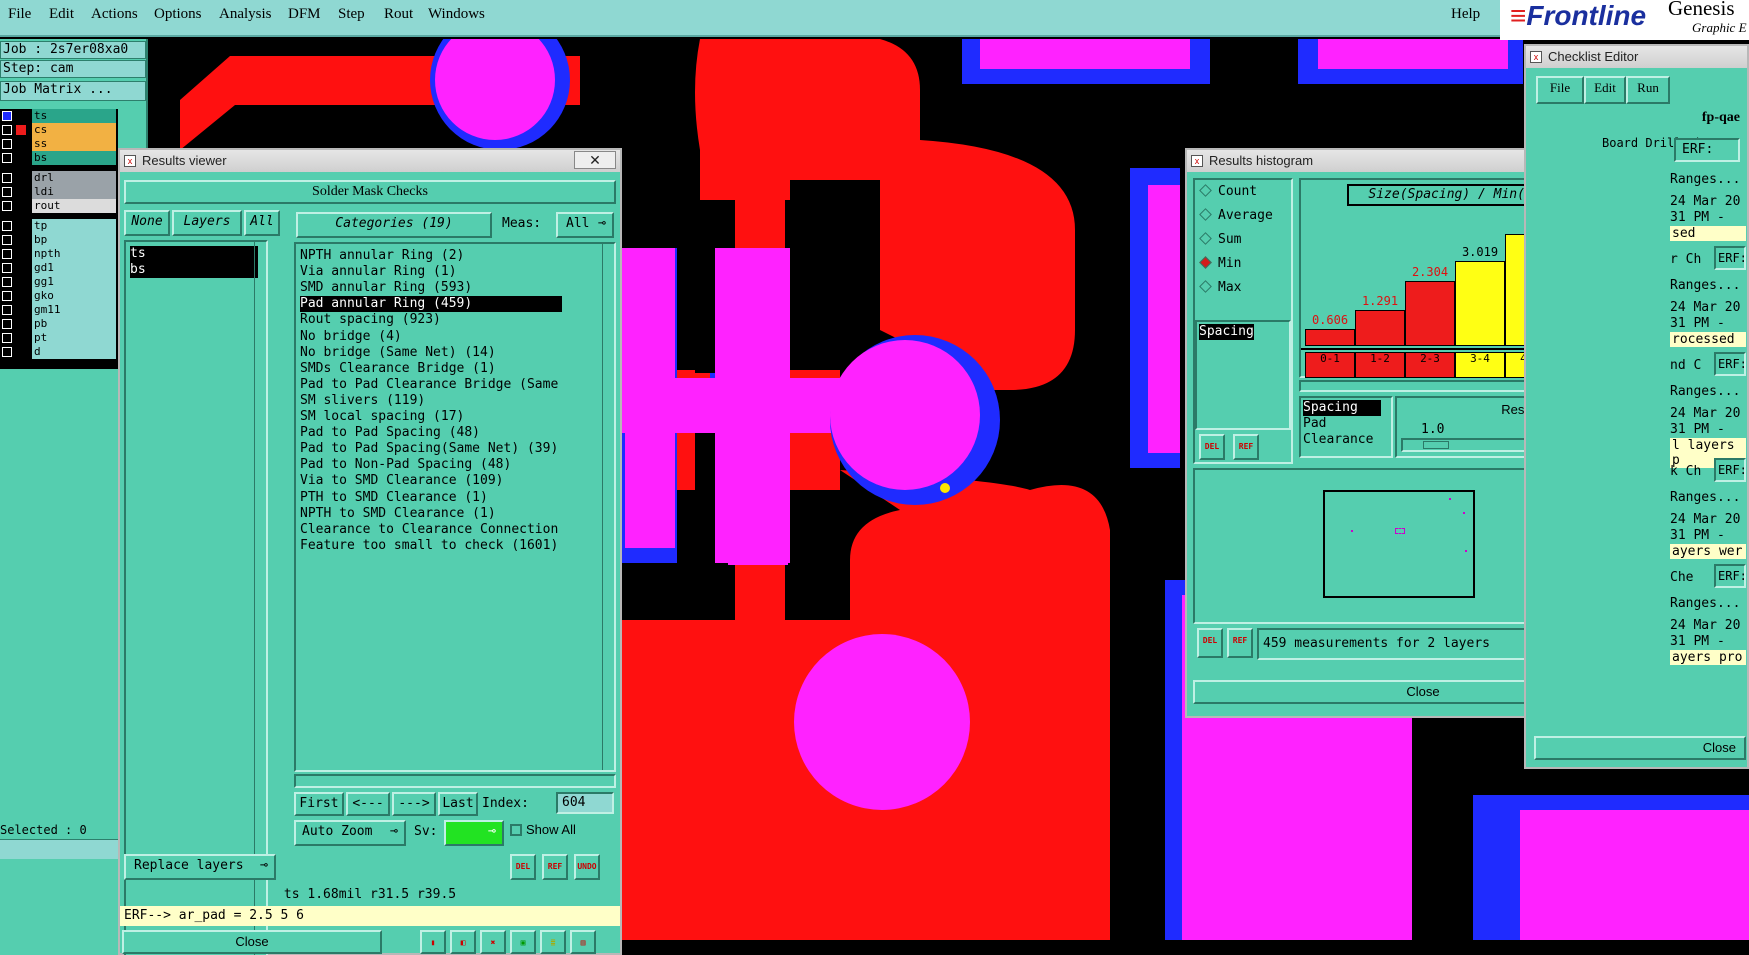 This screenshot has height=955, width=1749. I want to click on layer-row: d, so click(58, 352).